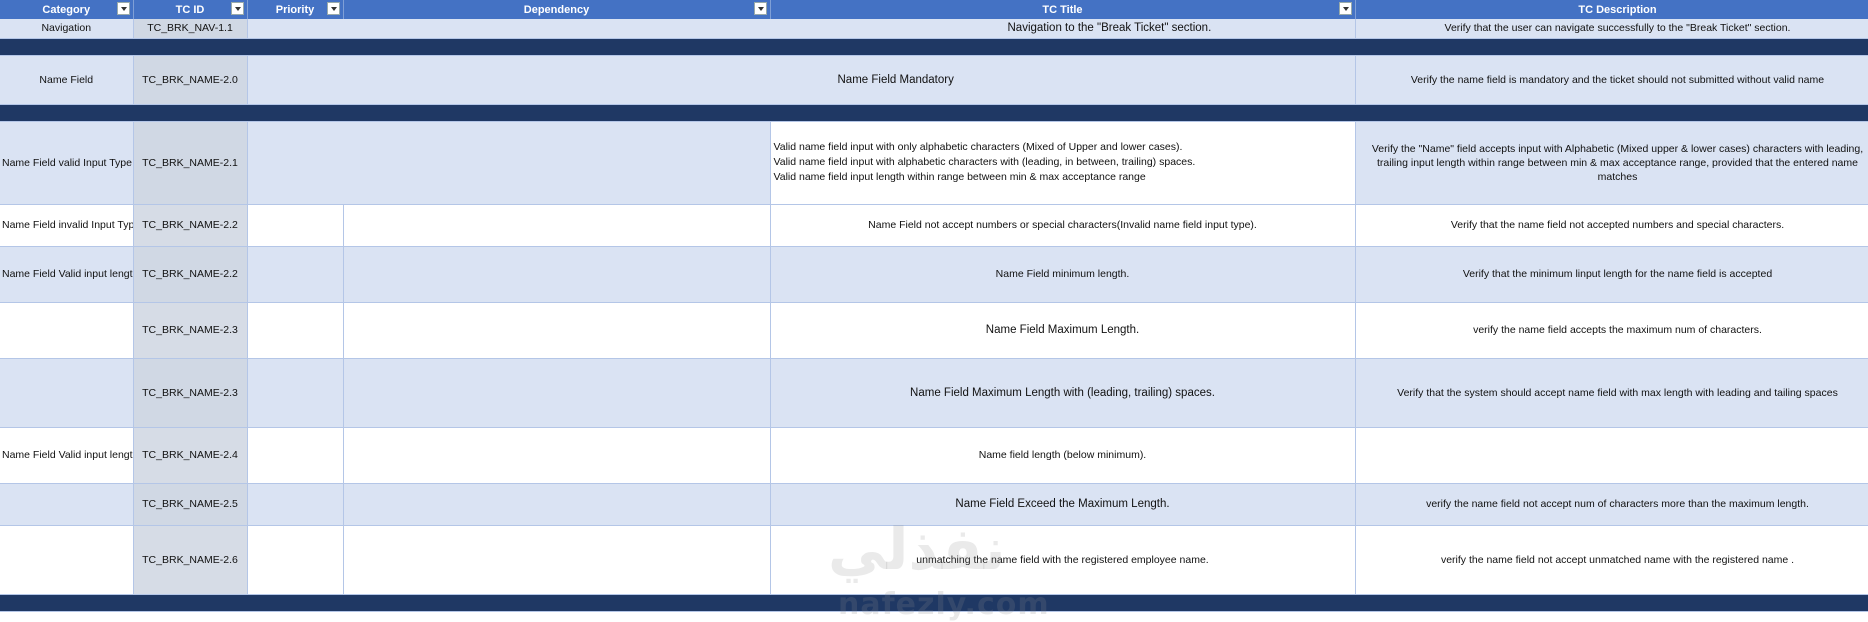 This screenshot has height=622, width=1868. What do you see at coordinates (801, 80) in the screenshot?
I see `tc-title-cell: Name Field Mandatory` at bounding box center [801, 80].